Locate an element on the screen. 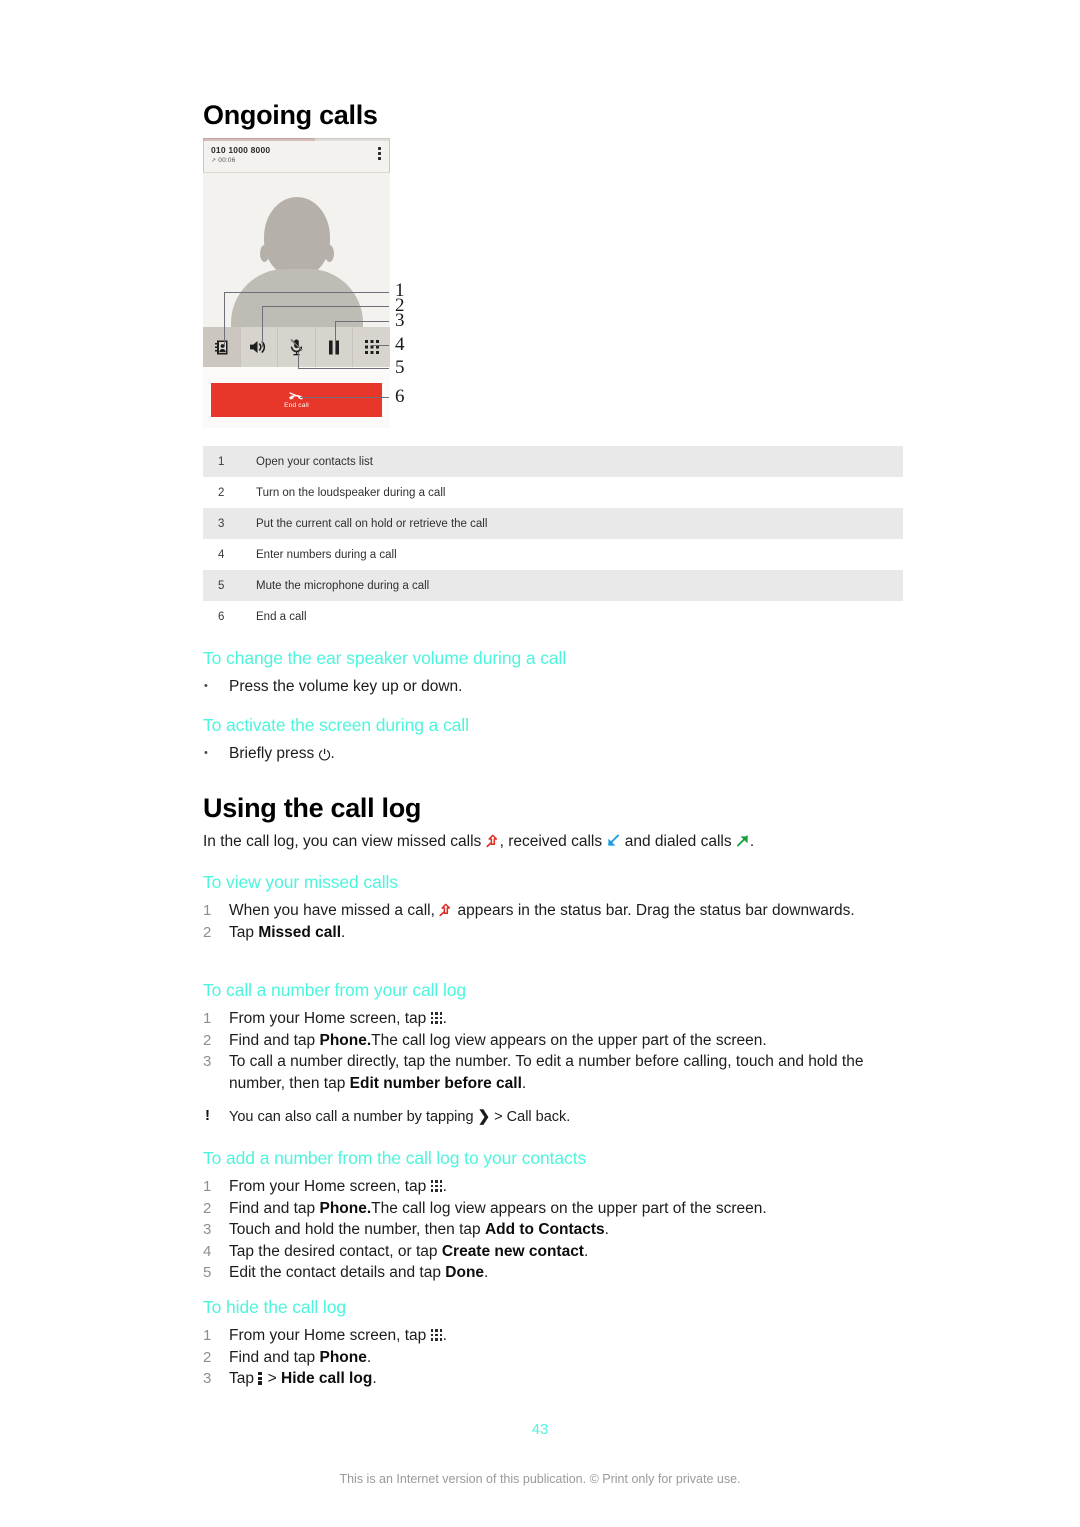  page-title-ongoing-calls: Ongoing calls is located at coordinates (290, 115).